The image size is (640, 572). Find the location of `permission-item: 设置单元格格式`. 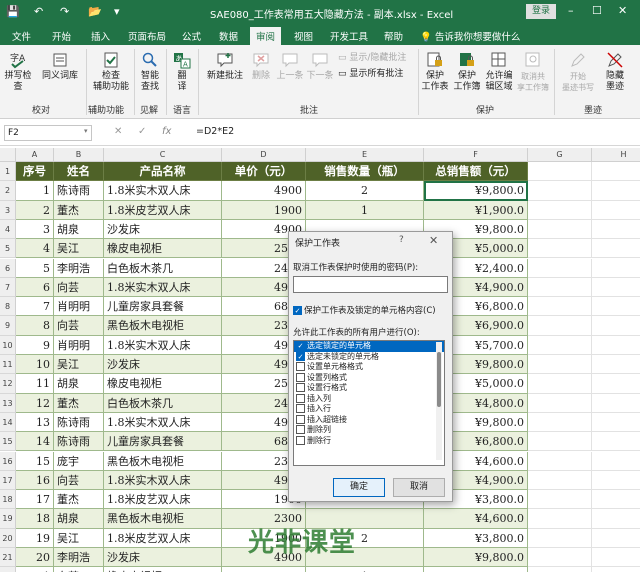

permission-item: 设置单元格格式 is located at coordinates (369, 367).